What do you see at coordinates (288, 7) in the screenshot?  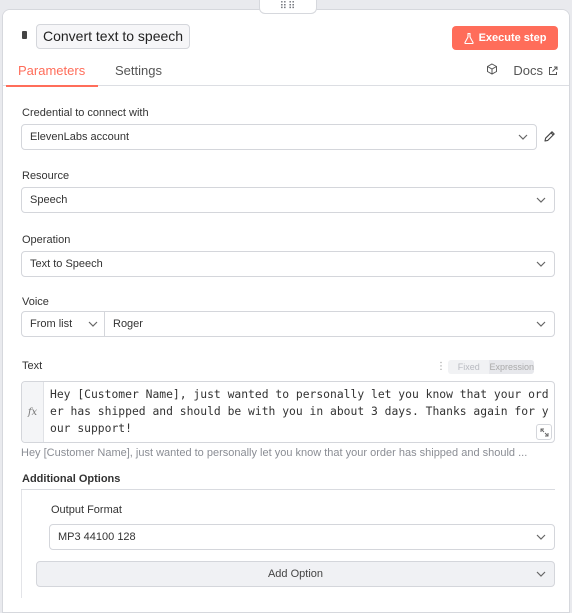 I see `drag-handle-icon: ⠿⠿` at bounding box center [288, 7].